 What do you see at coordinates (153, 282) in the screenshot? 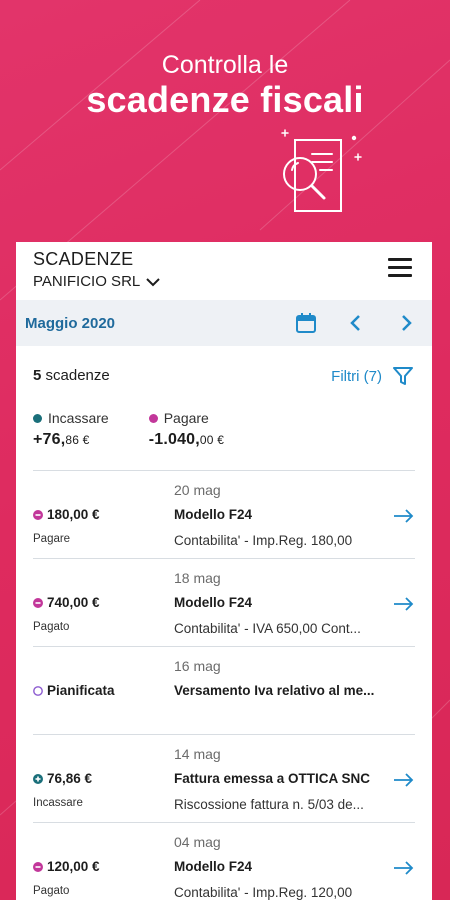
I see `chevron-down-icon` at bounding box center [153, 282].